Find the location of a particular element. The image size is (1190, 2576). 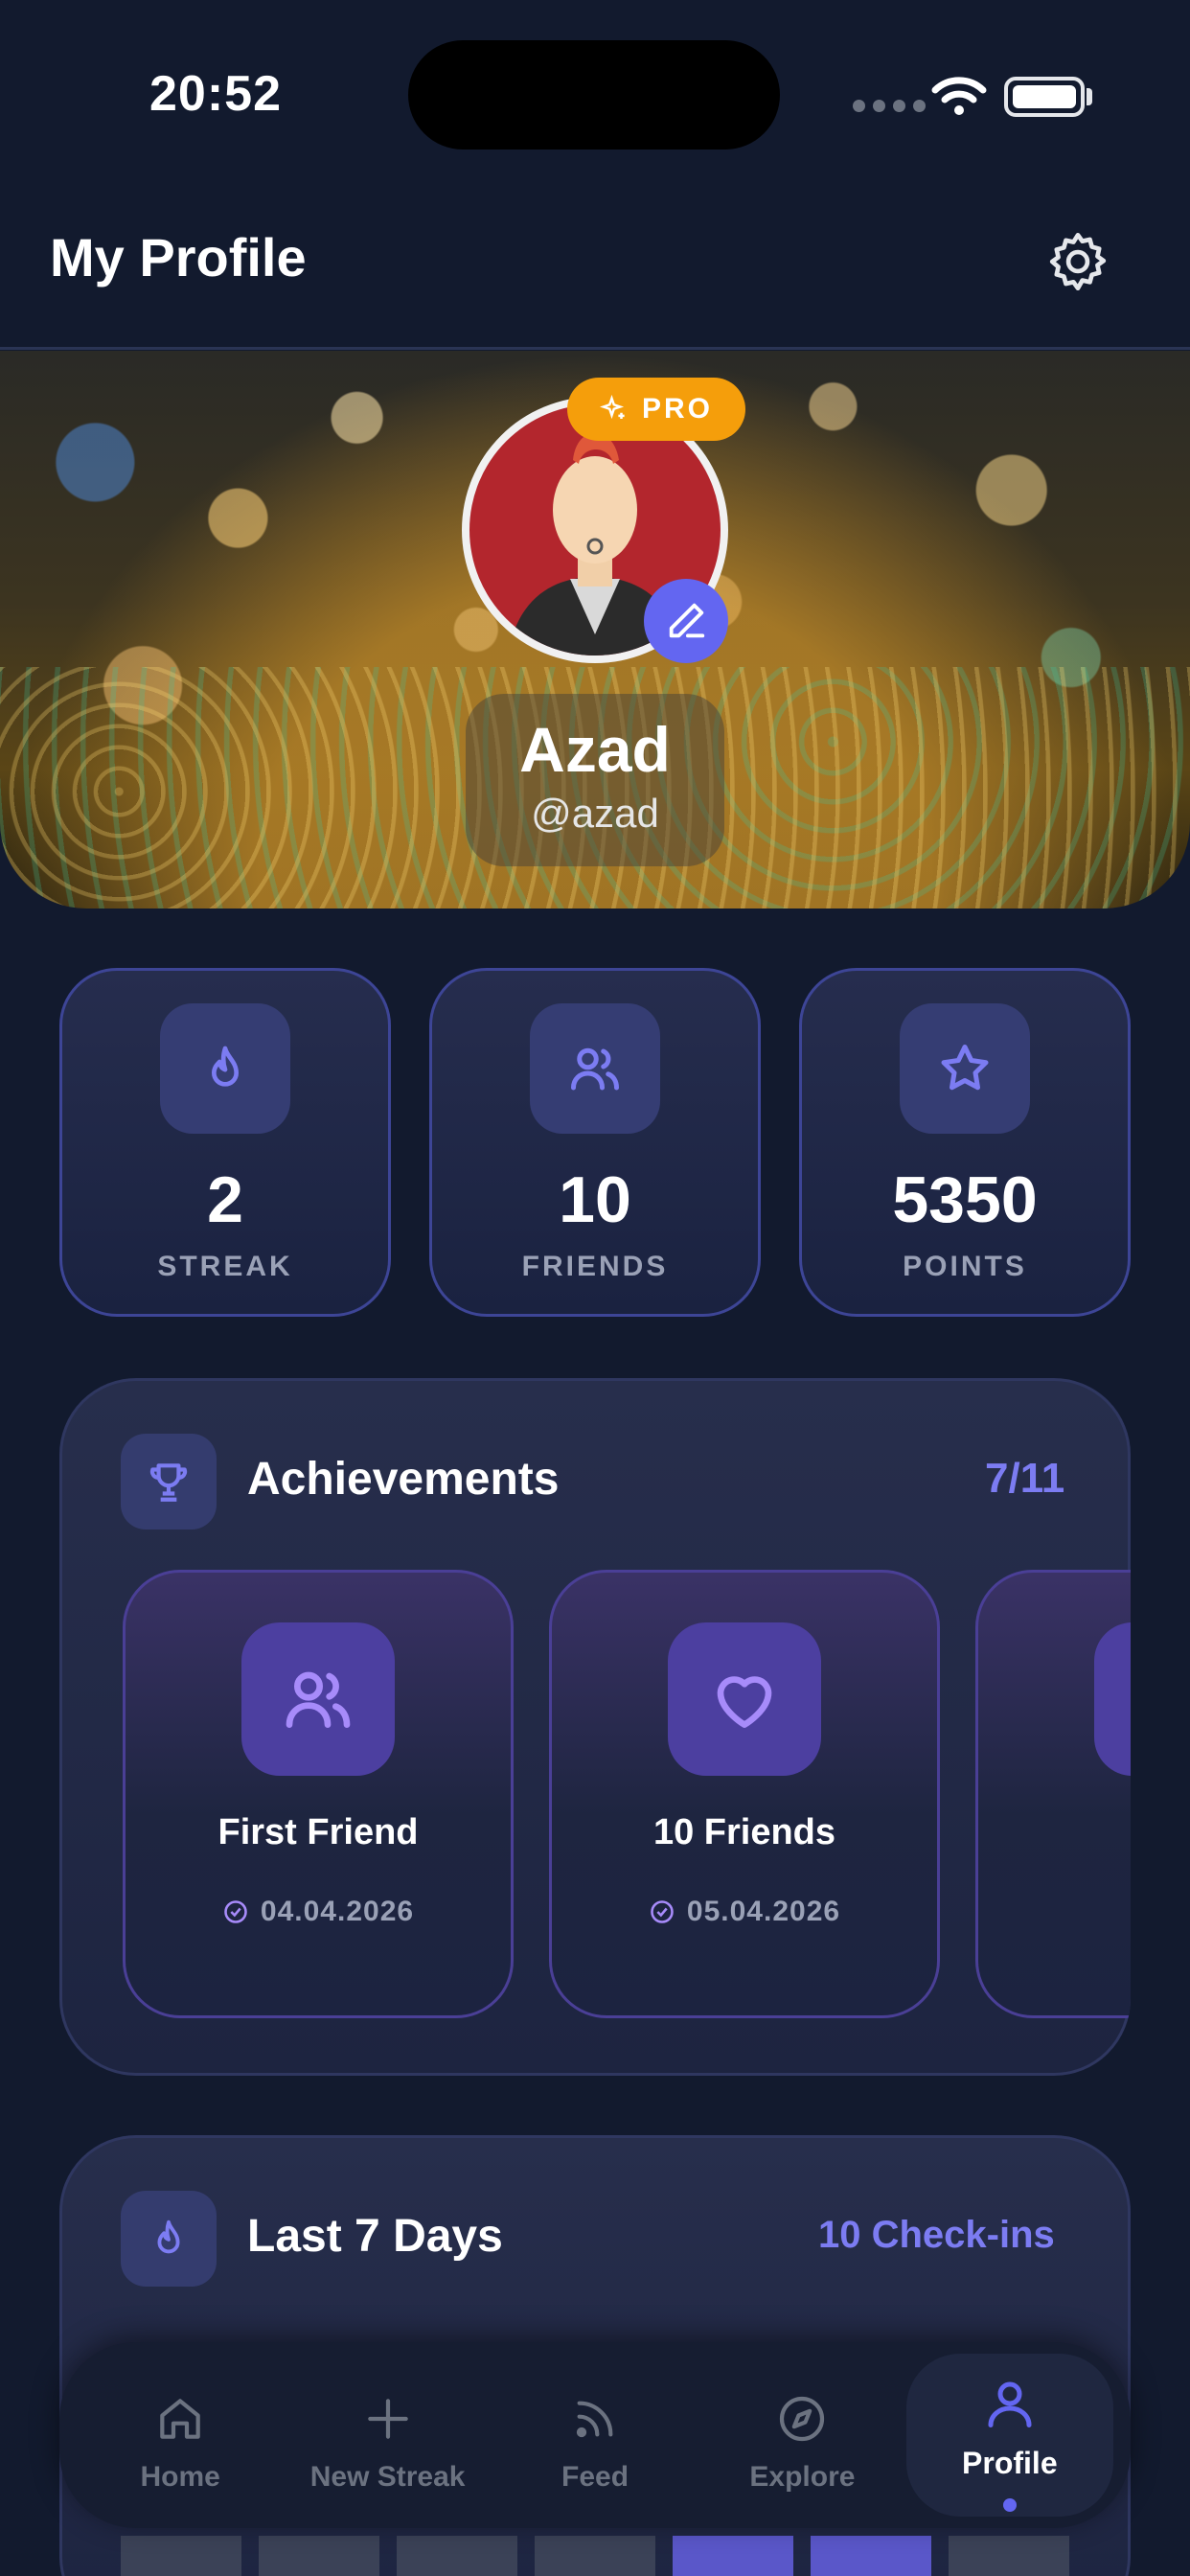

achievement-date-row: 05.04.2026 is located at coordinates (745, 1912).